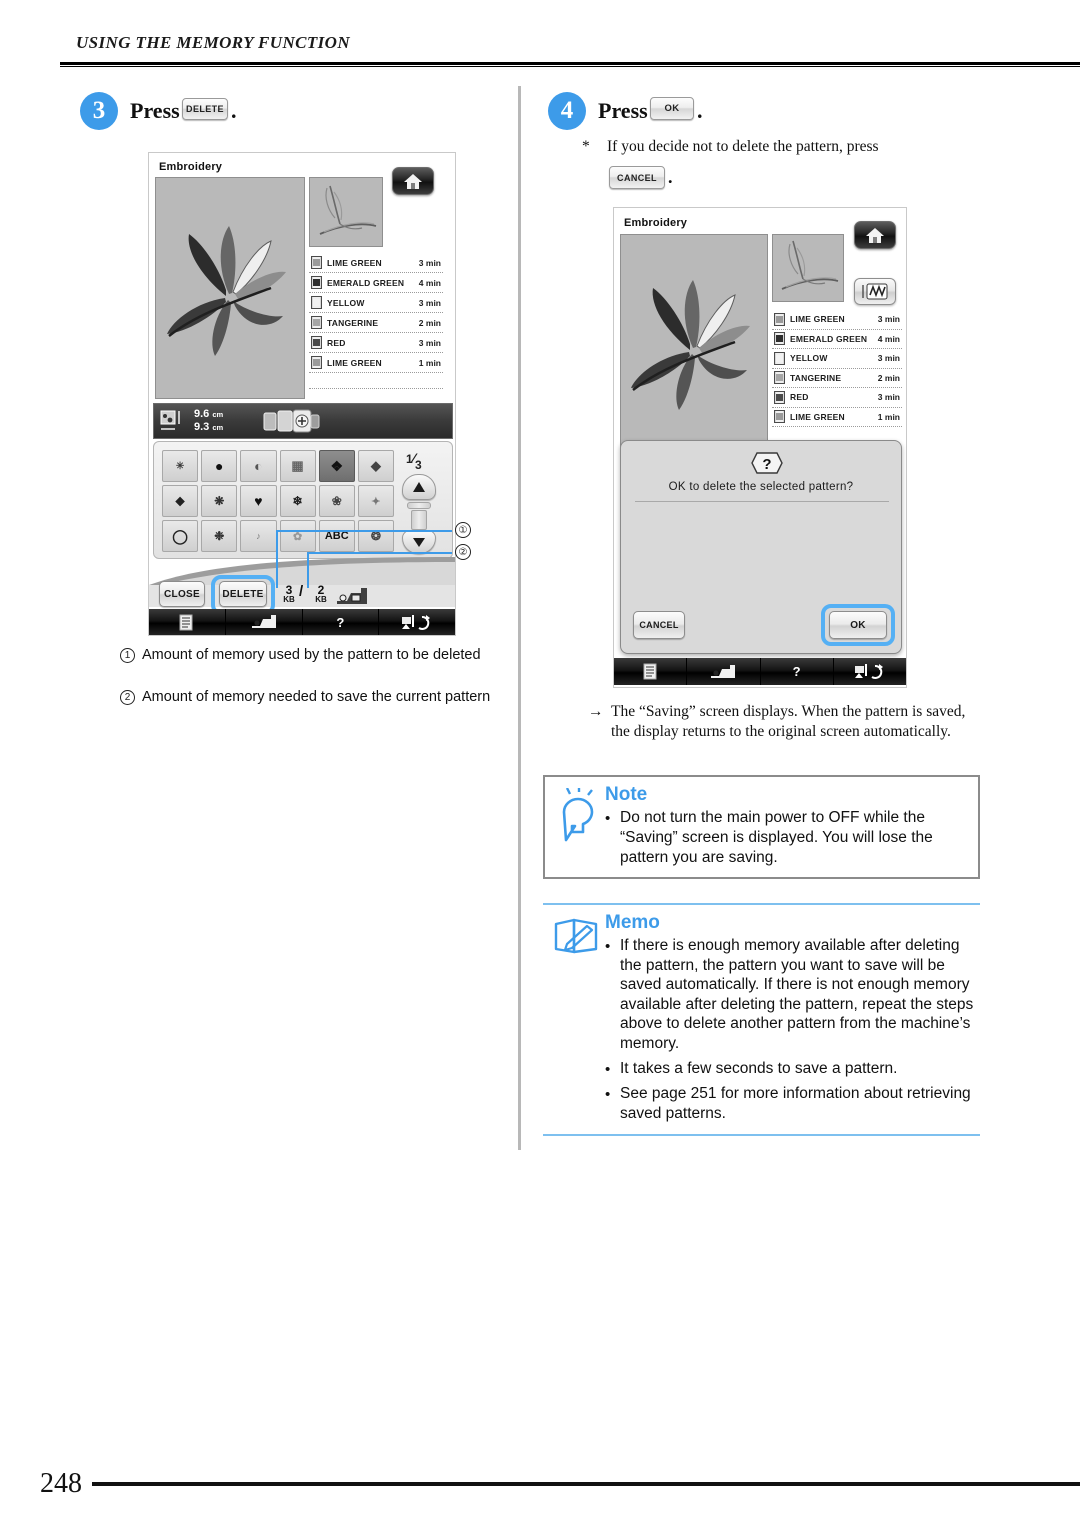  What do you see at coordinates (297, 536) in the screenshot?
I see `pattern-cell: ✿` at bounding box center [297, 536].